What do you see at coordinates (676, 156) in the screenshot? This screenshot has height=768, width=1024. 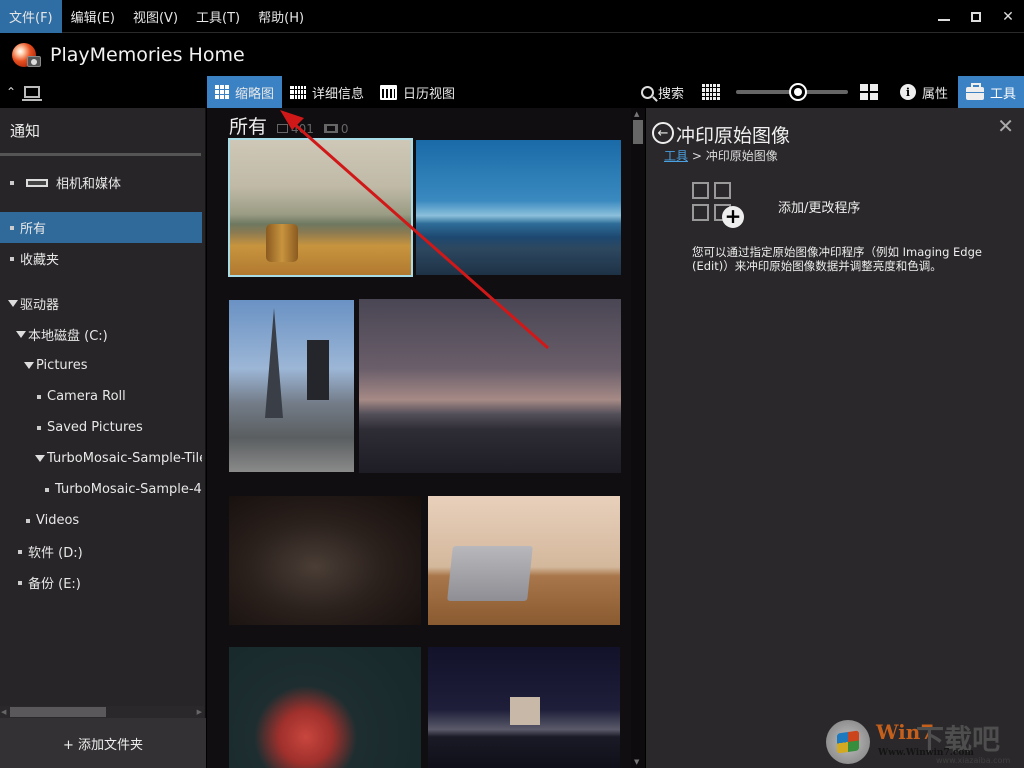 I see `breadcrumb-tools-link: 工具` at bounding box center [676, 156].